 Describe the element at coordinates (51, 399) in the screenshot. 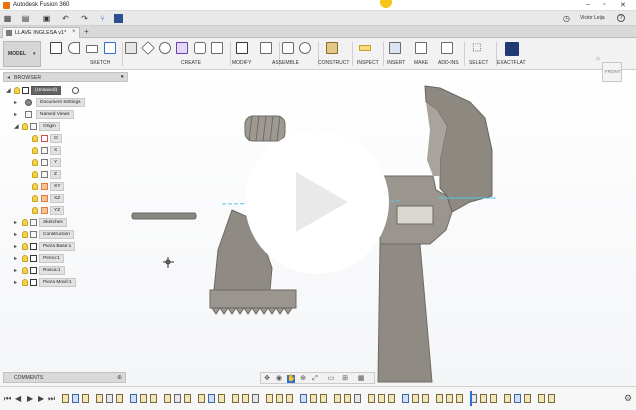

I see `go-to-end-icon: ⏭` at that location.